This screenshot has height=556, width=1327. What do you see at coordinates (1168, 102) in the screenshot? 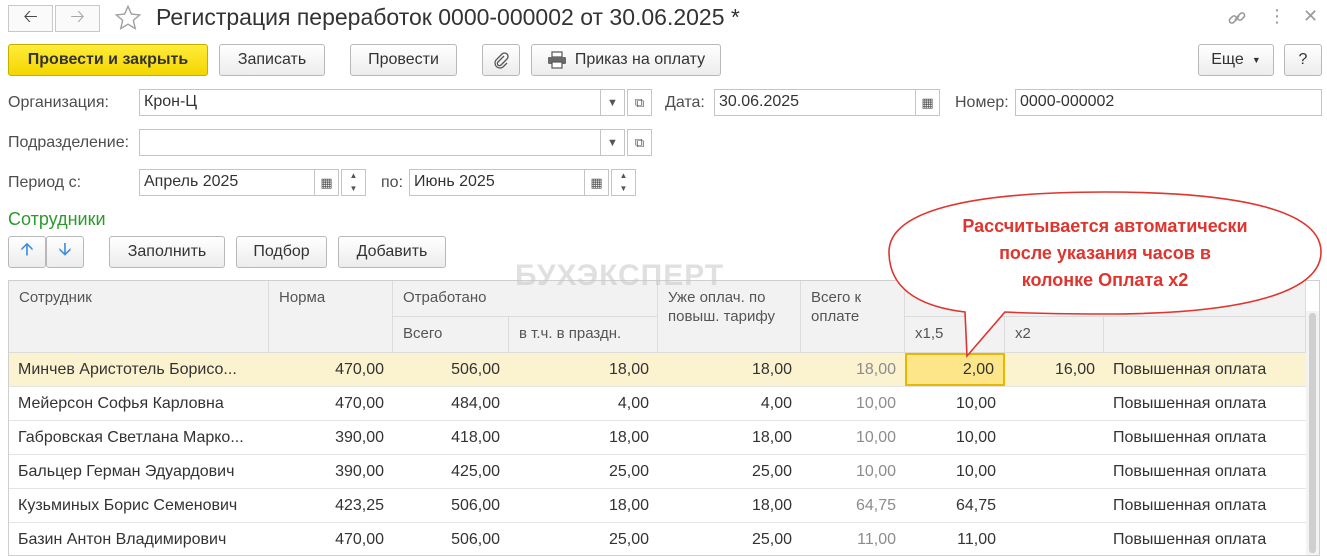
I see `number-input: 0000-000002` at bounding box center [1168, 102].